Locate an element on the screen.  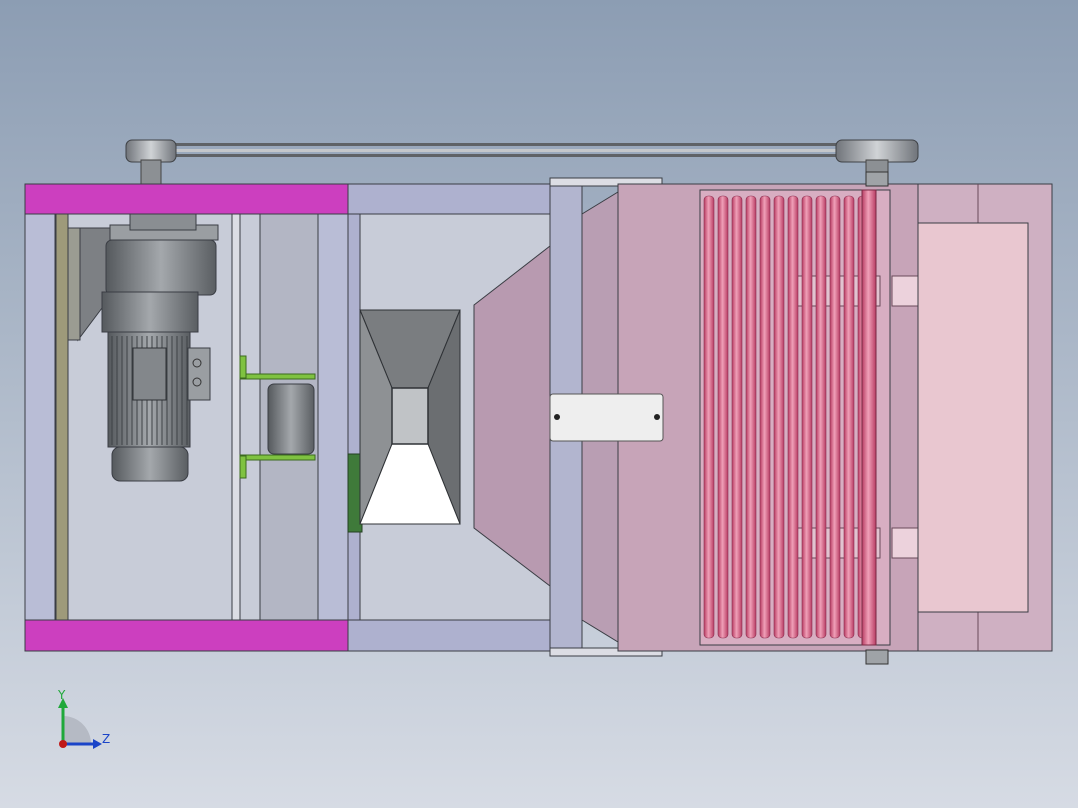
center-post is located at coordinates (333, 417).